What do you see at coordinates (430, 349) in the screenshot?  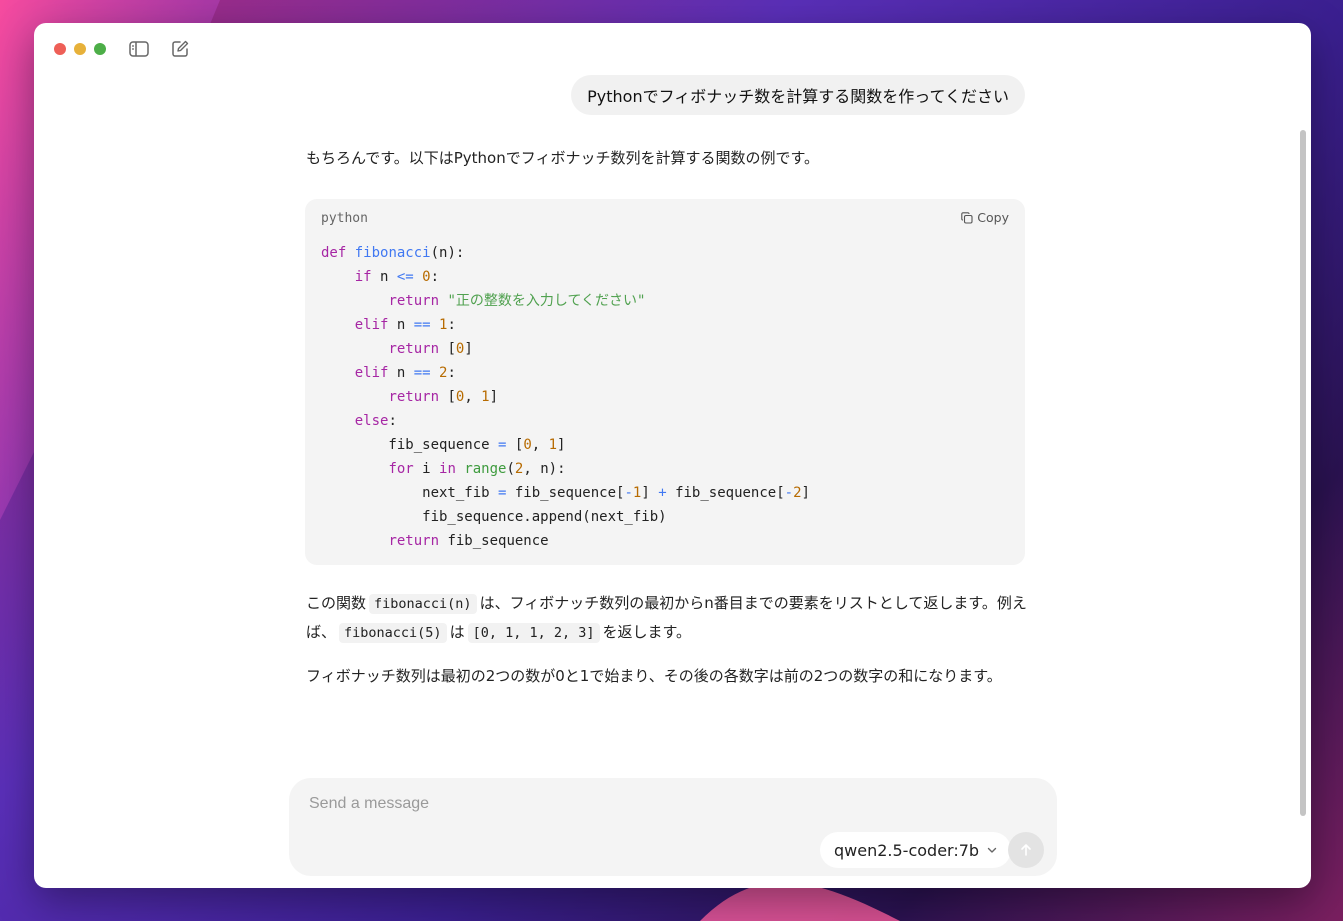 I see `code-line: return [0]` at bounding box center [430, 349].